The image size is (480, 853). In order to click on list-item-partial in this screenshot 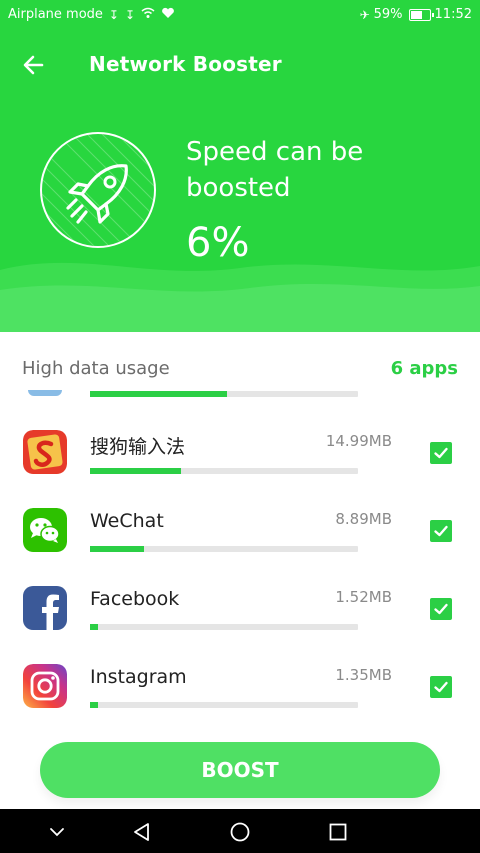, I will do `click(240, 396)`.